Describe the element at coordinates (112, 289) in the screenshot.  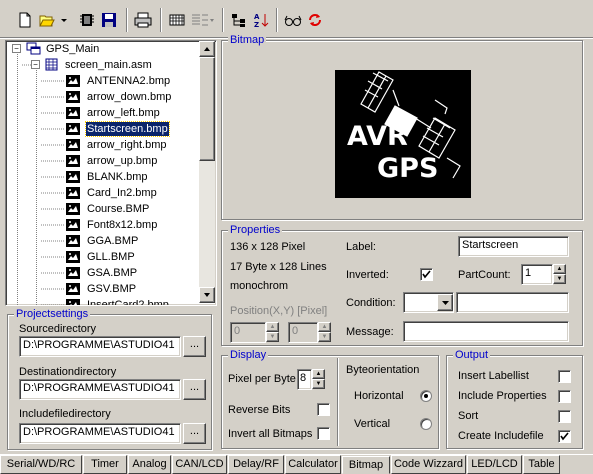
I see `tree-file-label: GSV.BMP` at that location.